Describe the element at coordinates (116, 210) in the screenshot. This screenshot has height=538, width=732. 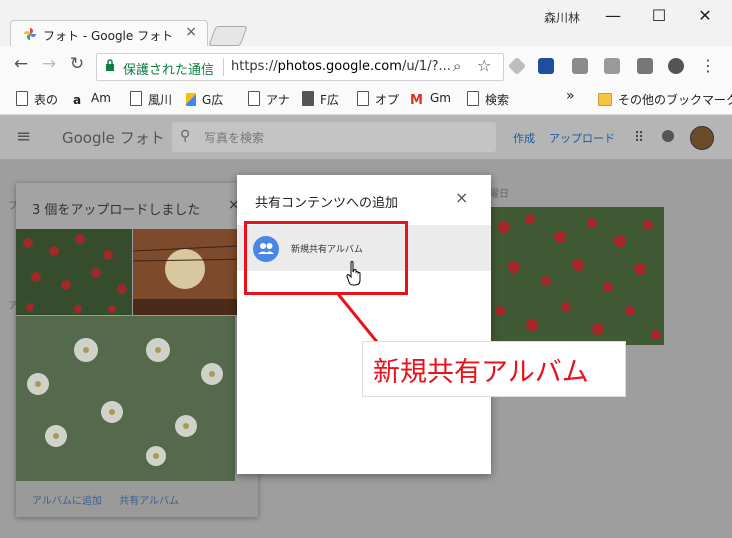
I see `upload-card-title: 3 個をアップロードしました` at that location.